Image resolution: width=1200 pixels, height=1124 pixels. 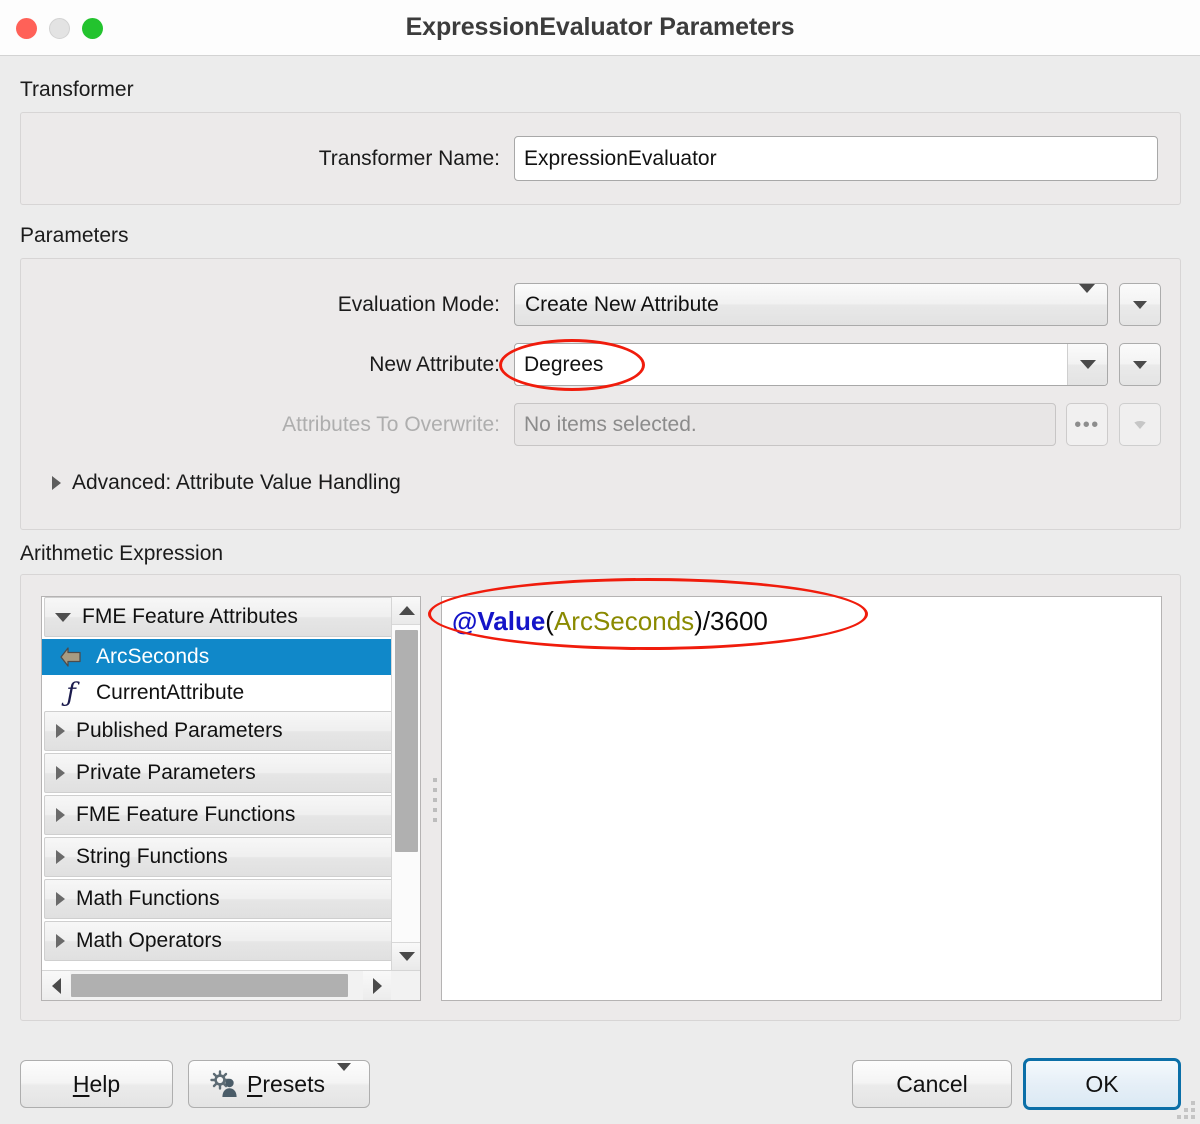 I want to click on tree-horizontal-scrollbar, so click(x=231, y=985).